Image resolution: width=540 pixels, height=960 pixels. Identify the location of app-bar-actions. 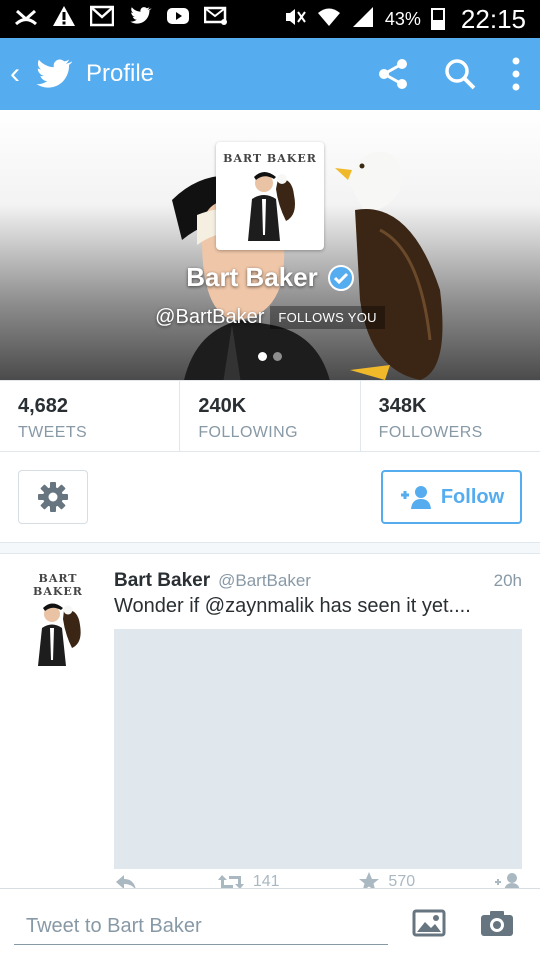
(459, 74).